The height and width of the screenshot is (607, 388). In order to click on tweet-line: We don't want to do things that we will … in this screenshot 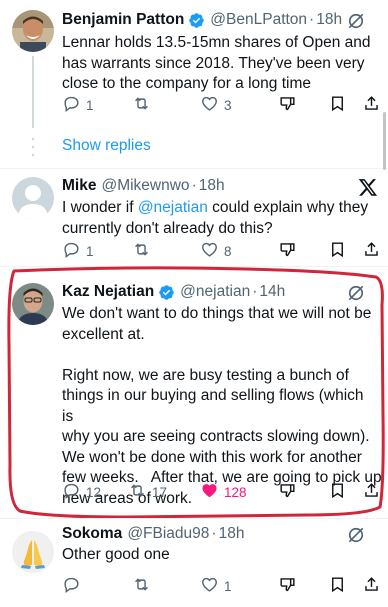, I will do `click(217, 313)`.